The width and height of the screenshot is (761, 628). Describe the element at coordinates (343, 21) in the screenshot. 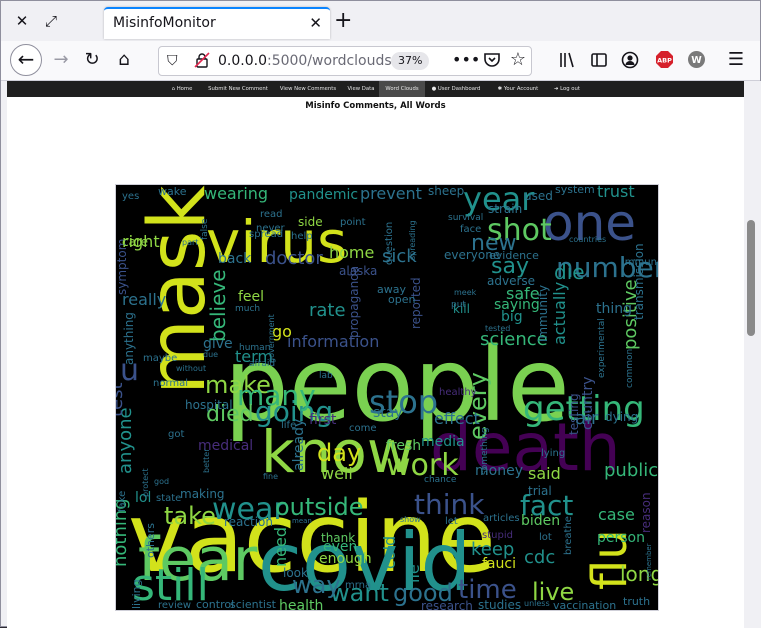

I see `plus-icon: +` at that location.